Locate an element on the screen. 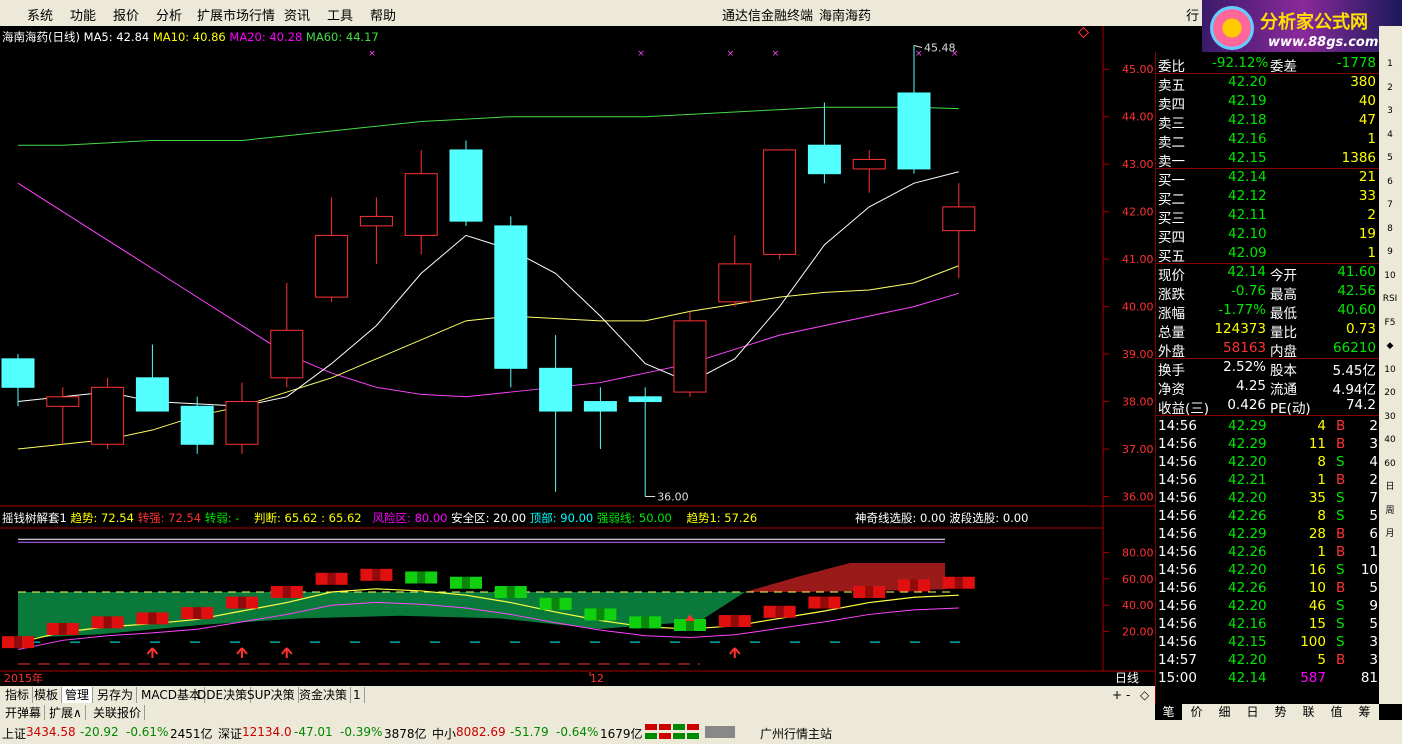 The width and height of the screenshot is (1402, 744). menu-quote: 报价 is located at coordinates (126, 14).